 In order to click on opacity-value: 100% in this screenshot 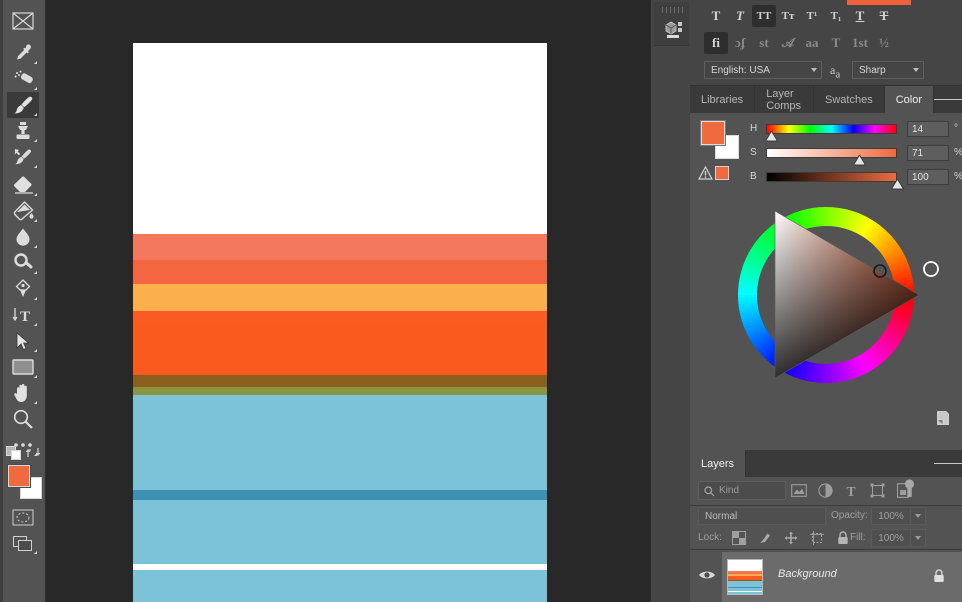, I will do `click(891, 516)`.